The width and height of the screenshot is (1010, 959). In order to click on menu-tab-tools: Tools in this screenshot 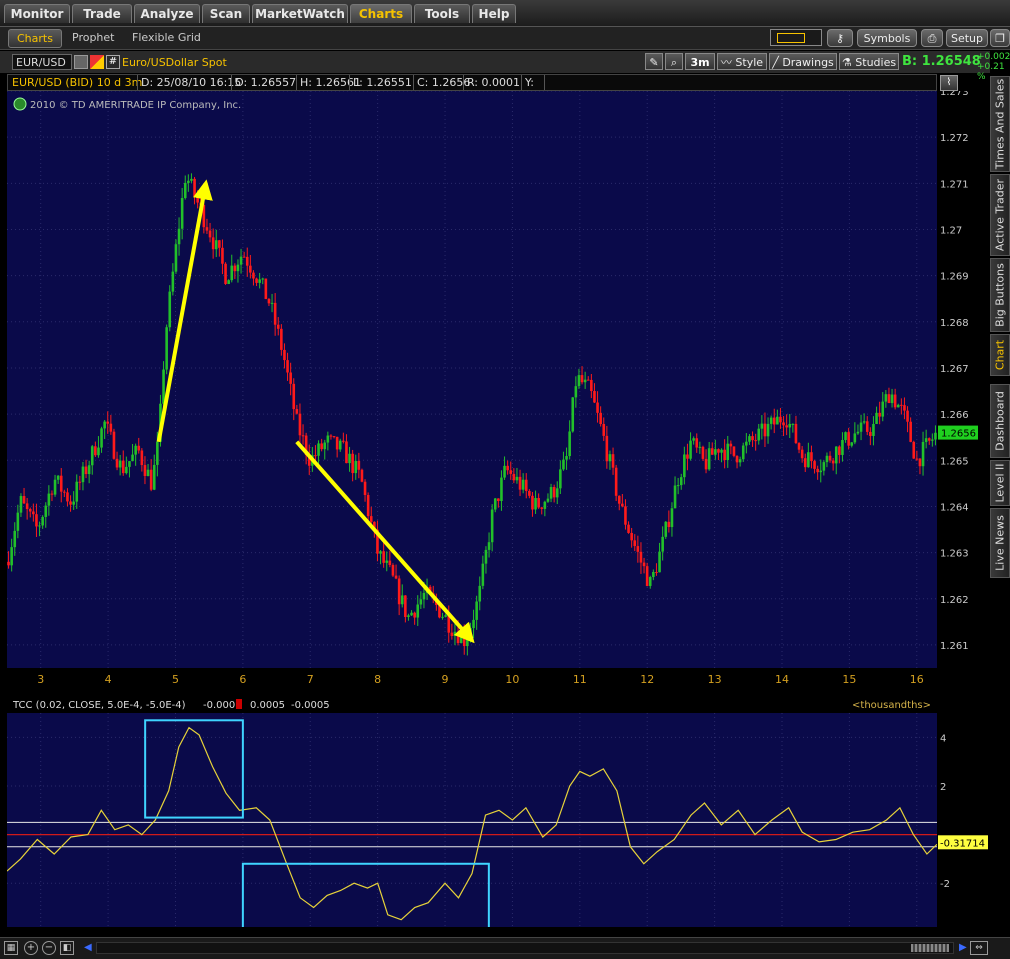, I will do `click(442, 13)`.